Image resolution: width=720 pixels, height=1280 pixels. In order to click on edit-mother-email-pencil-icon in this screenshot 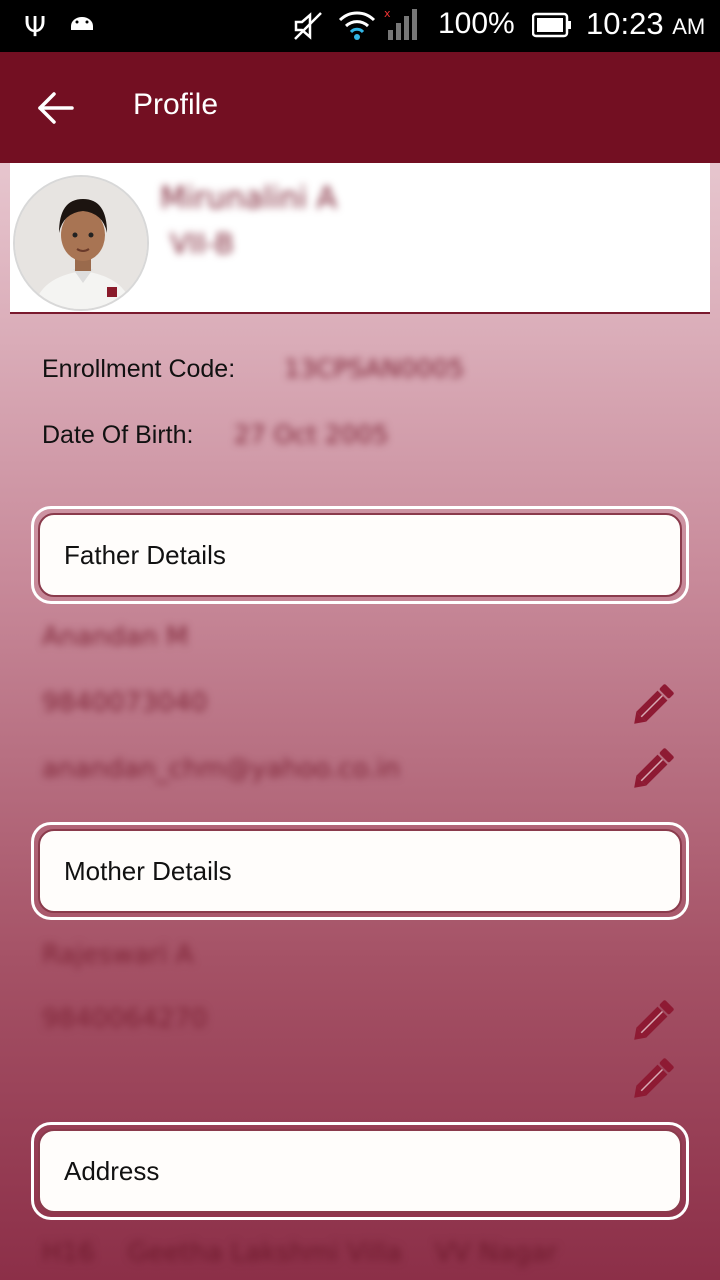, I will do `click(654, 1078)`.